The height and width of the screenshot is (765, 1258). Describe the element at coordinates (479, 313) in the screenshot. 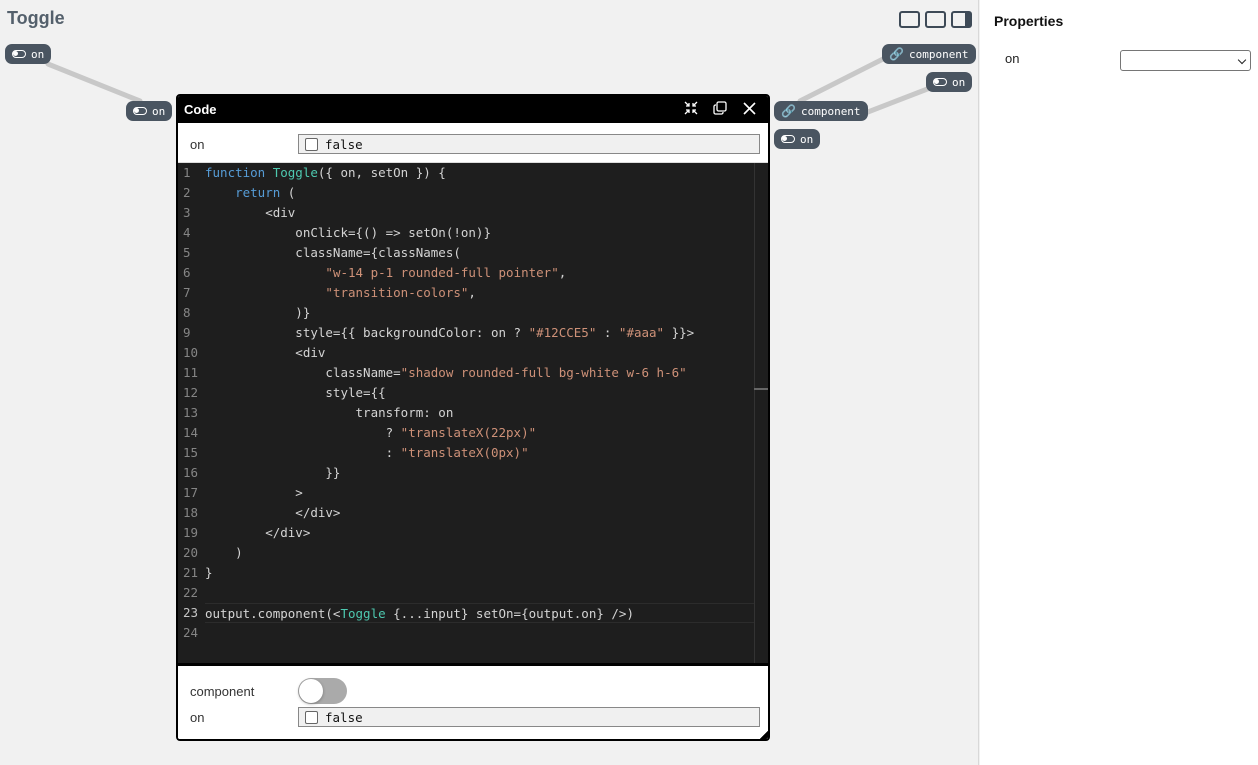

I see `code-line: )}` at that location.